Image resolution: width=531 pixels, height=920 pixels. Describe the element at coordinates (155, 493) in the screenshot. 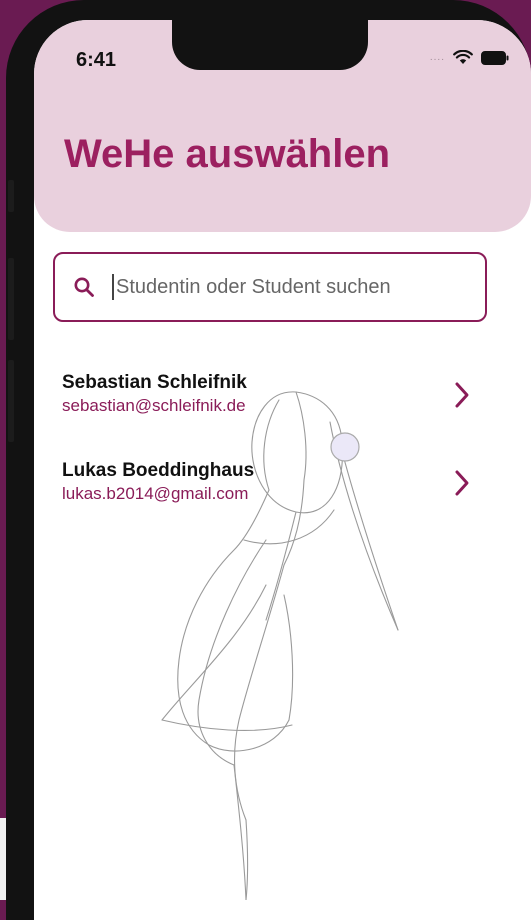

I see `student-email: lukas.b2014@gmail.com` at that location.